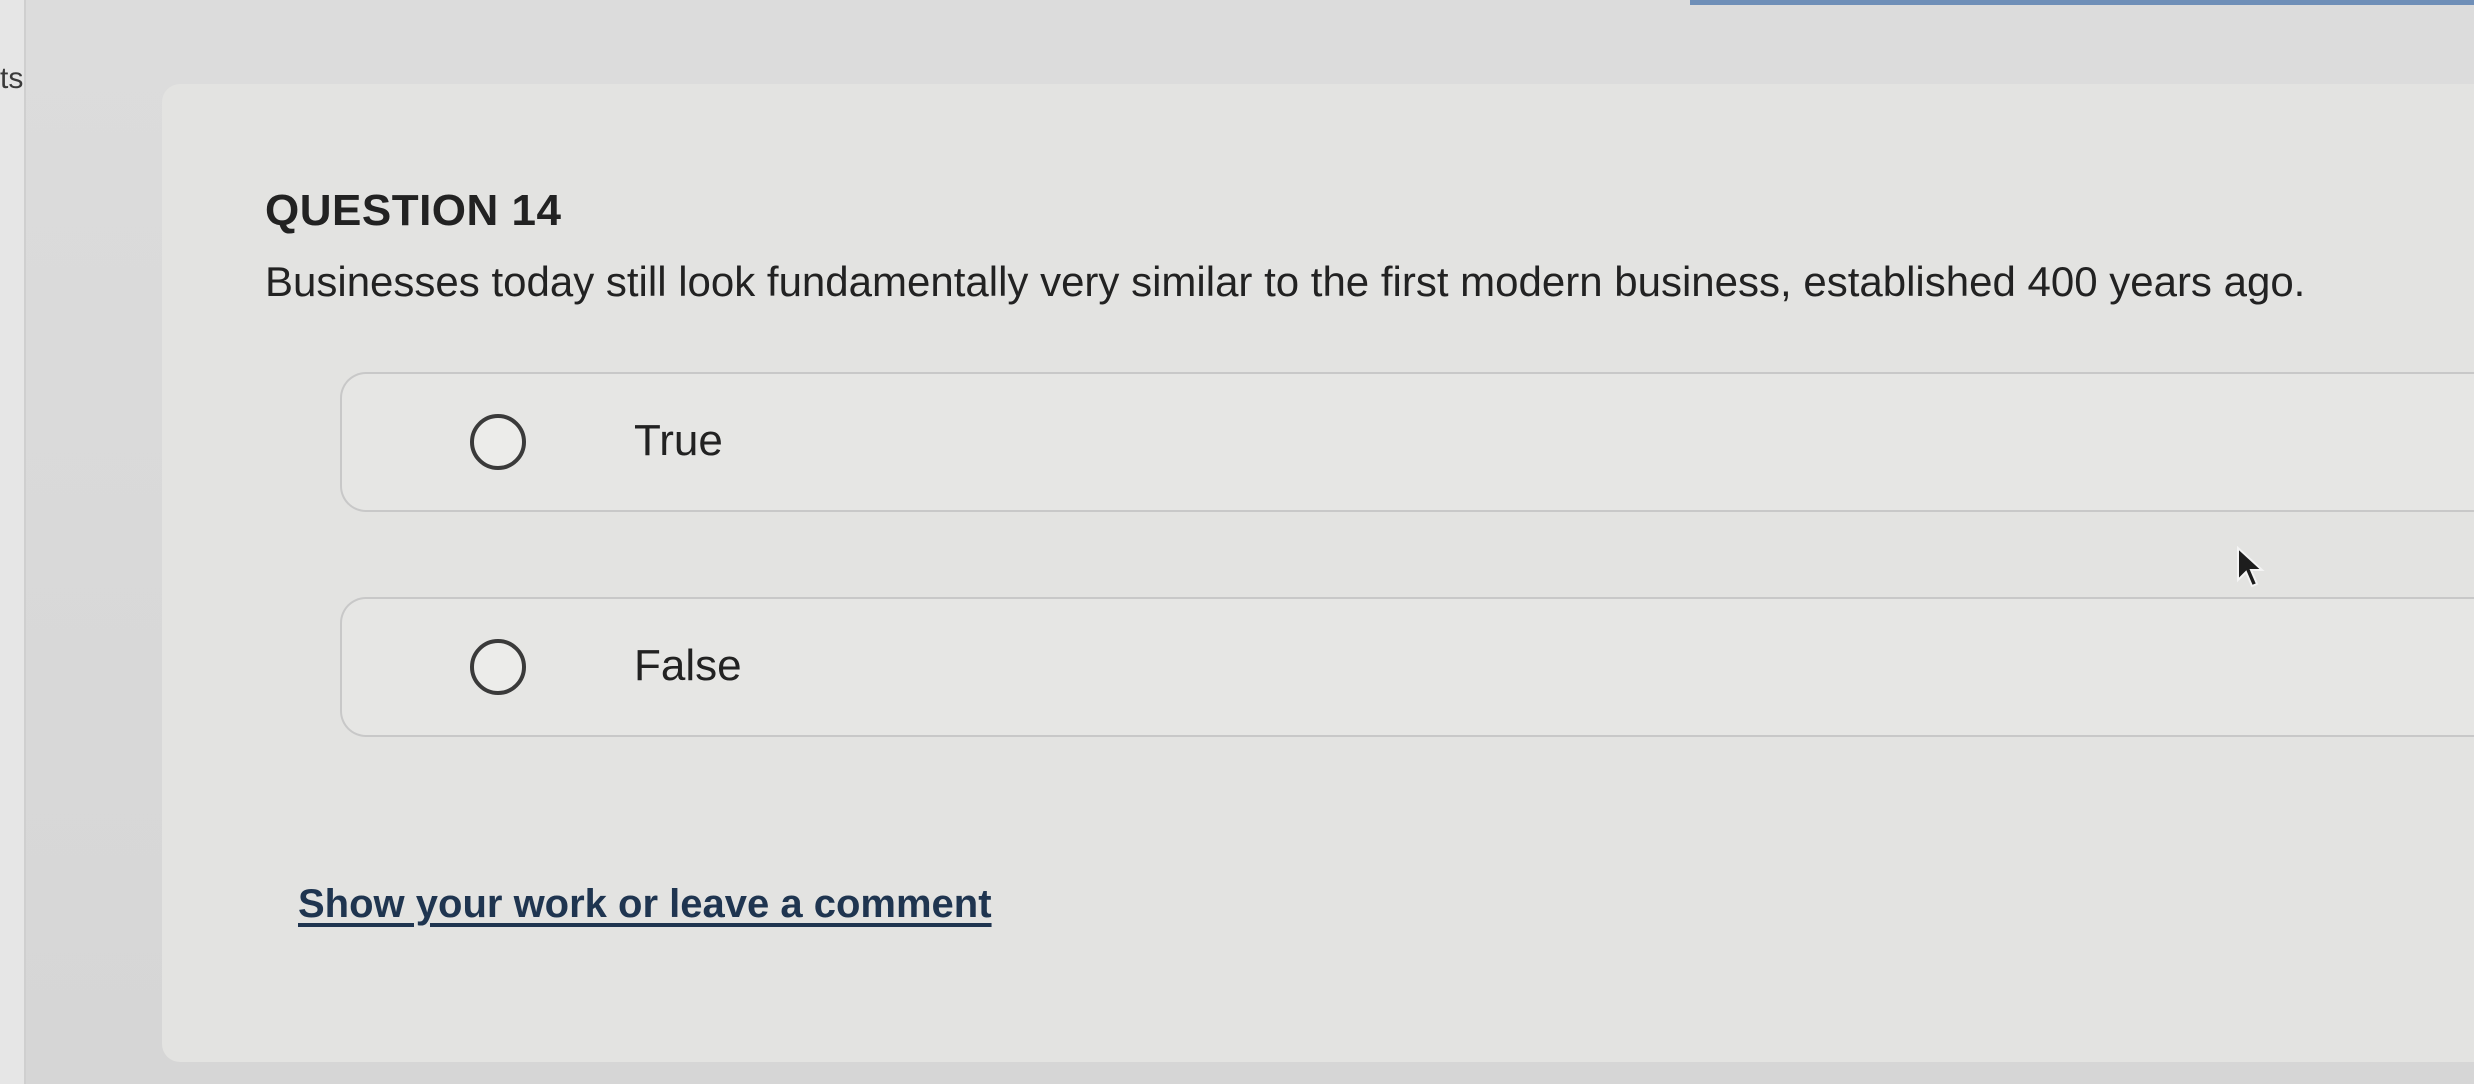  Describe the element at coordinates (13, 542) in the screenshot. I see `left-sidebar-edge: ts` at that location.